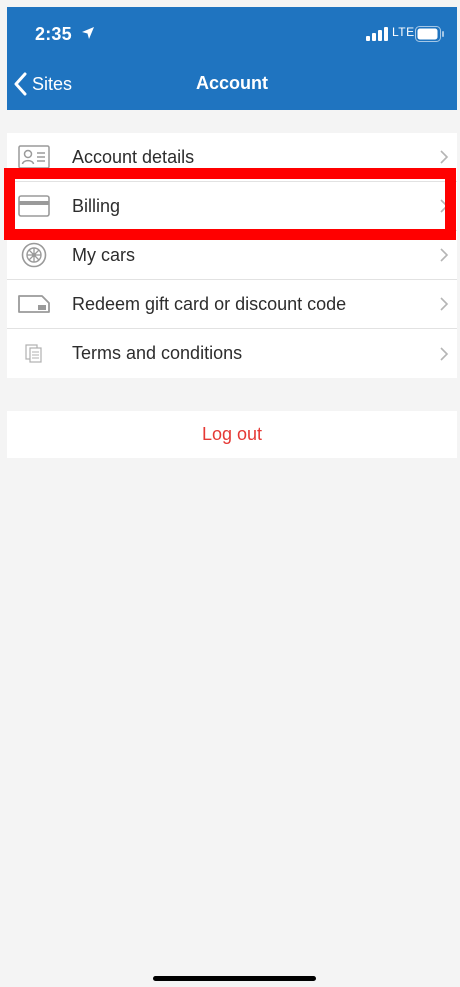 This screenshot has height=987, width=460. I want to click on navigation-bar: Sites Account, so click(232, 84).